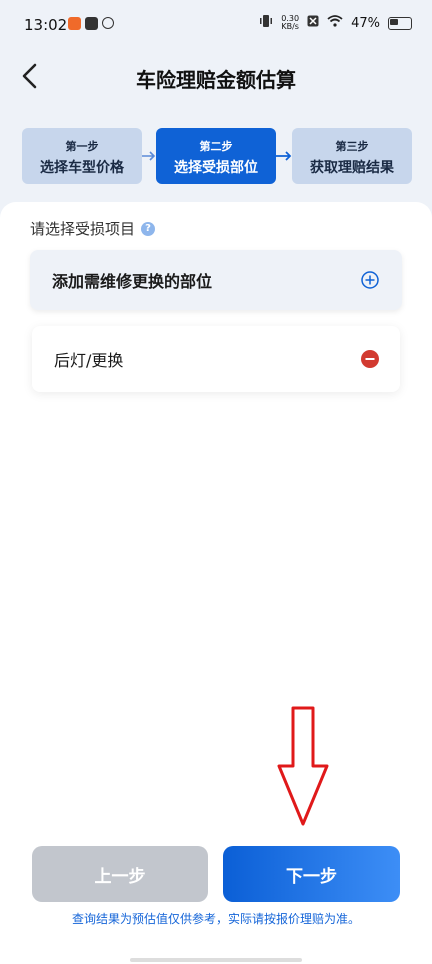 The image size is (432, 964). What do you see at coordinates (216, 80) in the screenshot?
I see `page-title: 车险理赔金额估算` at bounding box center [216, 80].